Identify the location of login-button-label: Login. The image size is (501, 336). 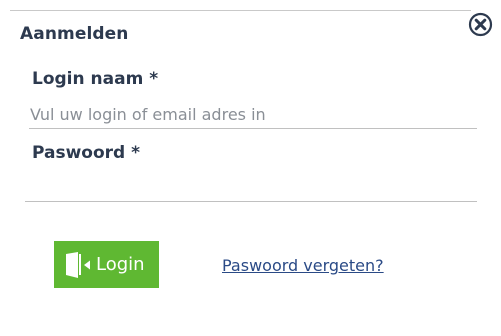
(120, 264).